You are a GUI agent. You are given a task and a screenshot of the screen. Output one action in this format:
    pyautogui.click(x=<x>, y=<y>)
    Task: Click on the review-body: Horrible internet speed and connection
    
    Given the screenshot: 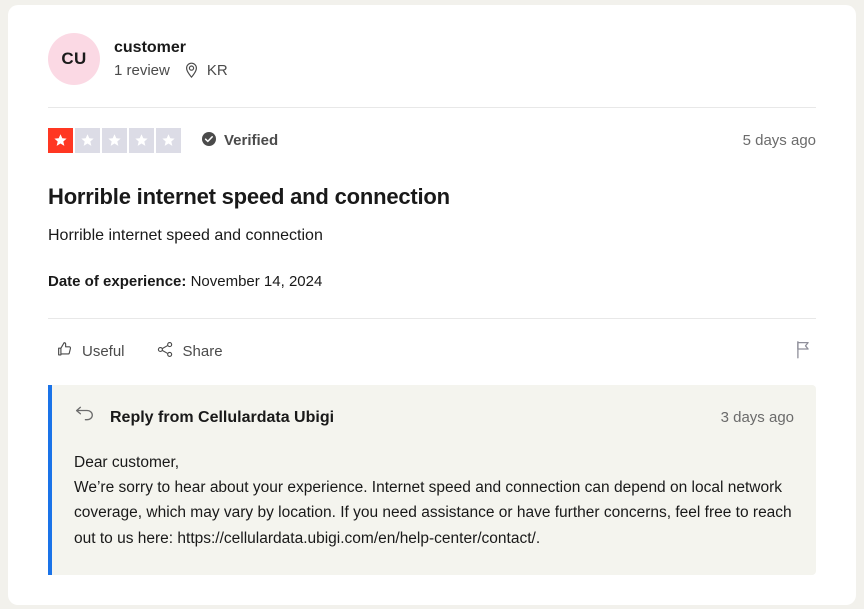 What is the action you would take?
    pyautogui.click(x=185, y=235)
    